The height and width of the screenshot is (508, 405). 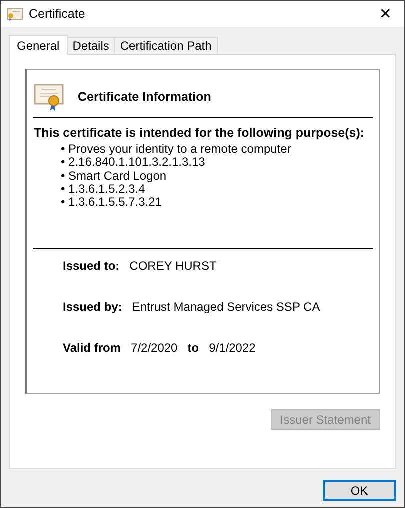 What do you see at coordinates (133, 163) in the screenshot?
I see `purpose-item: • 2.16.840.1.101.3.2.1.3.13` at bounding box center [133, 163].